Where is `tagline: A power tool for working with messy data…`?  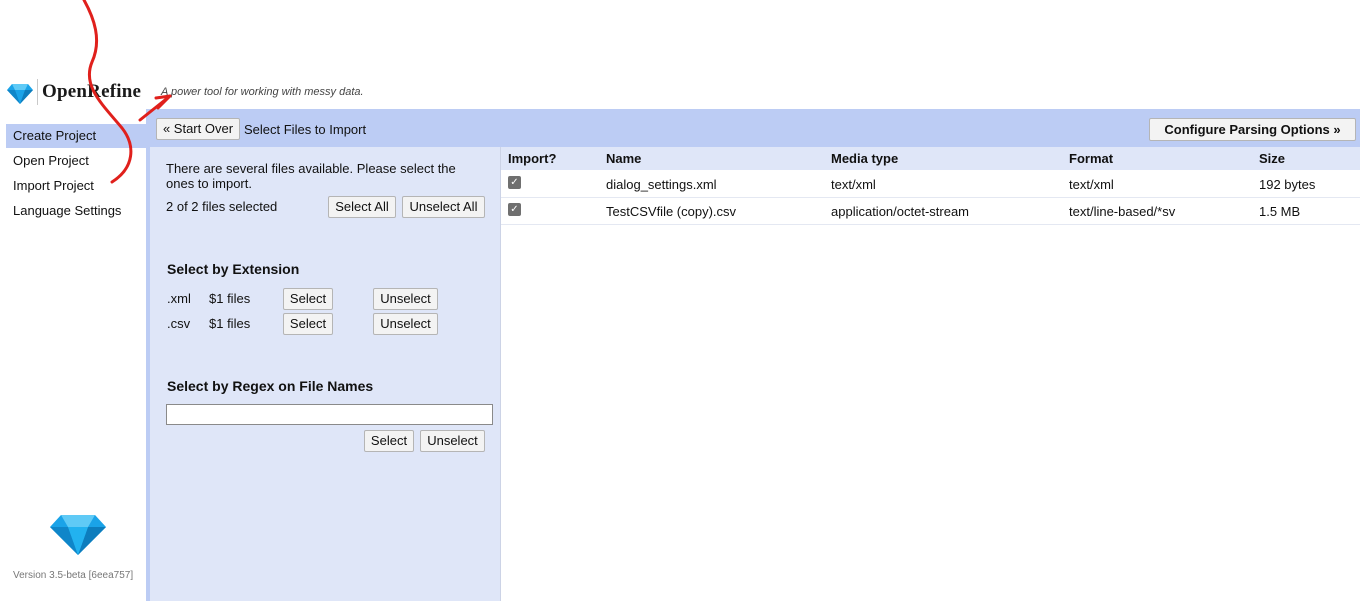 tagline: A power tool for working with messy data… is located at coordinates (262, 92).